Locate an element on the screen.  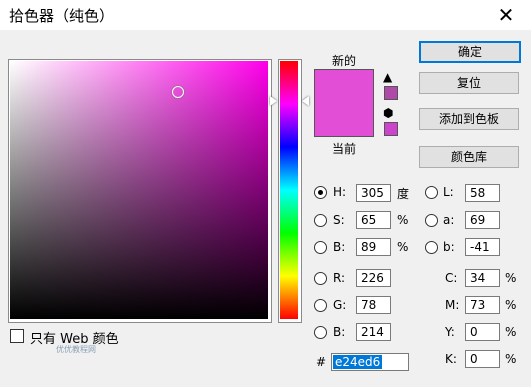
hue-label: H: is located at coordinates (340, 192).